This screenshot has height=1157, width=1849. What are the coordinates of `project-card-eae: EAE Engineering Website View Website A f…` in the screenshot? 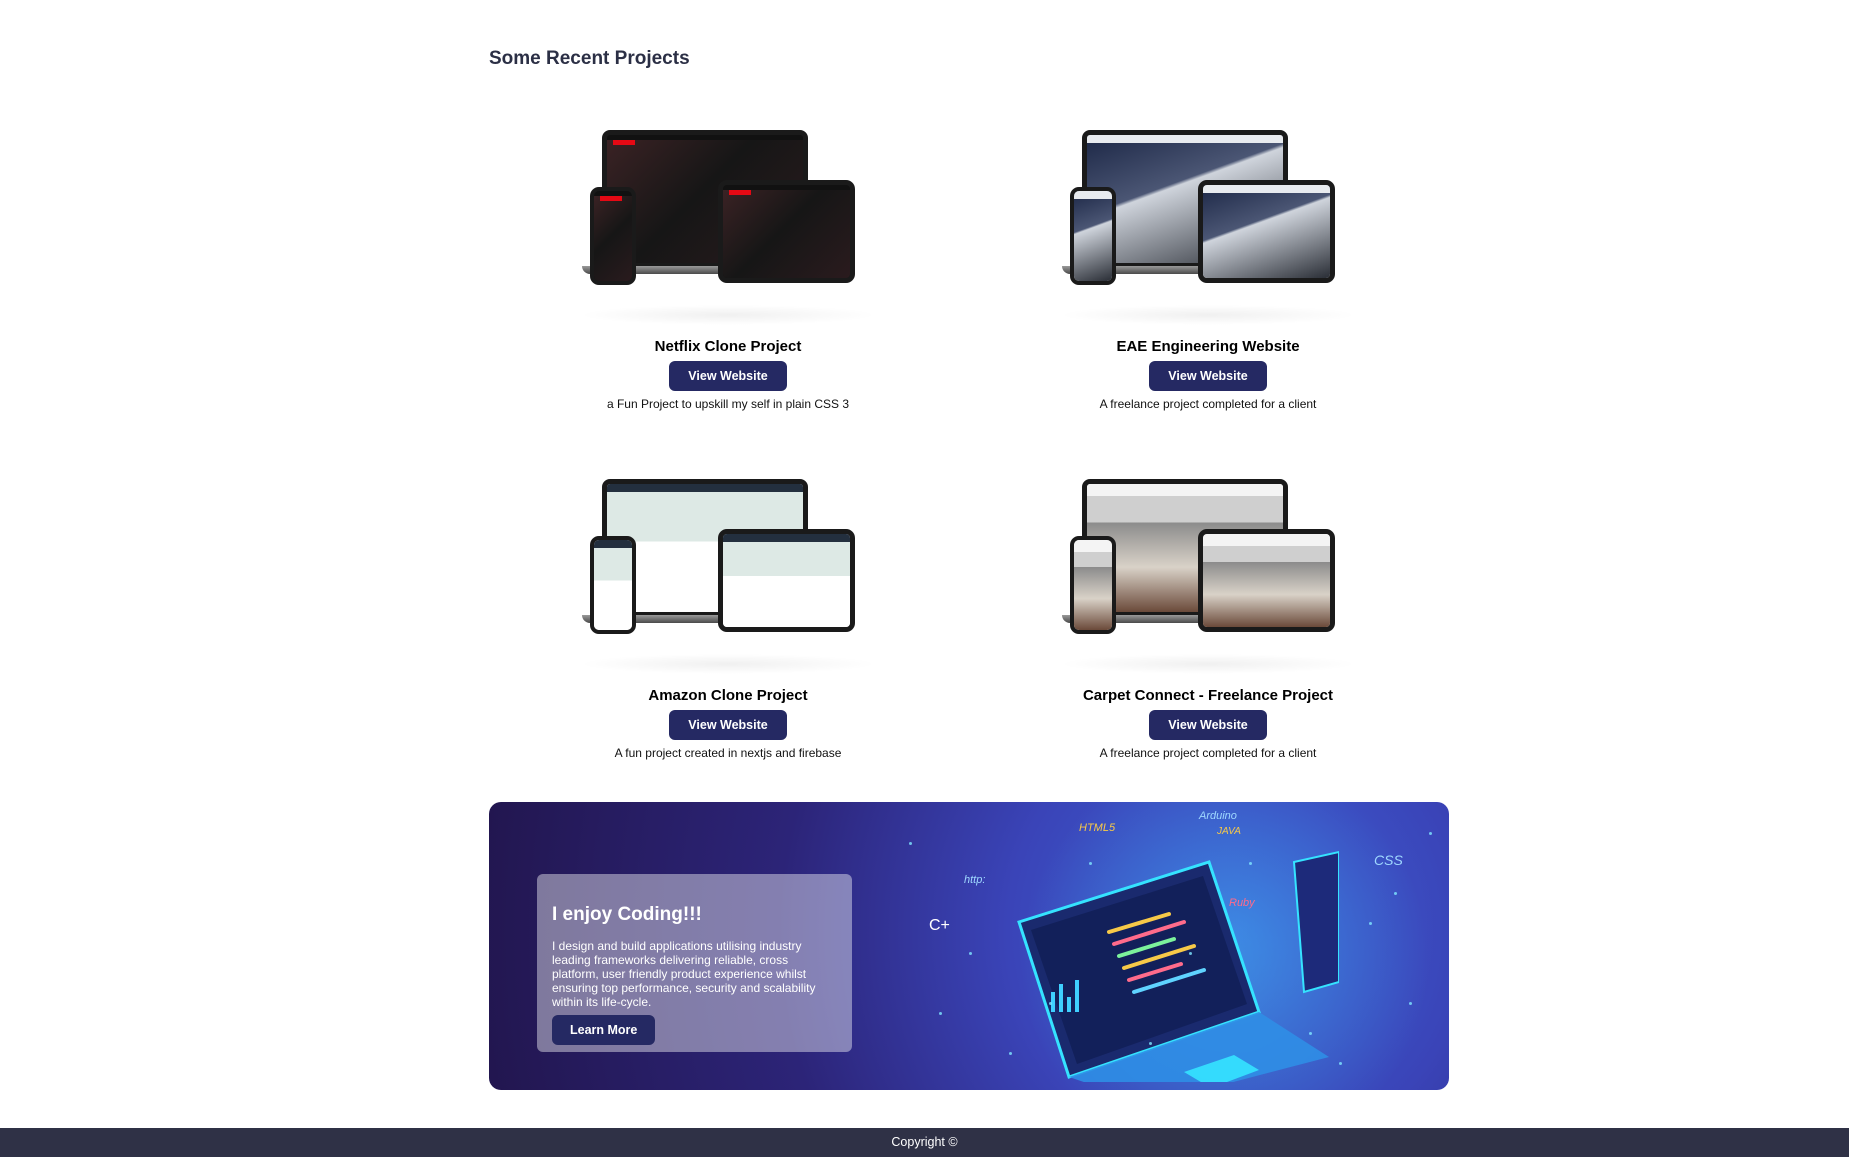 It's located at (1208, 270).